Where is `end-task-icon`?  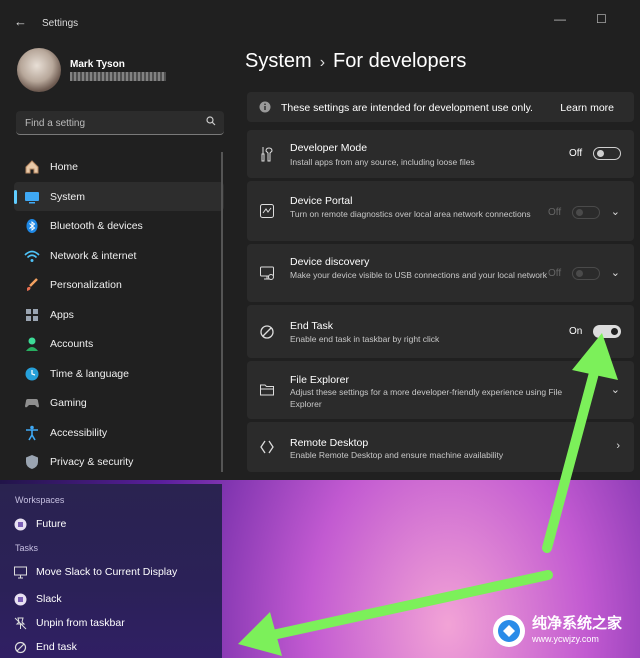 end-task-icon is located at coordinates (267, 331).